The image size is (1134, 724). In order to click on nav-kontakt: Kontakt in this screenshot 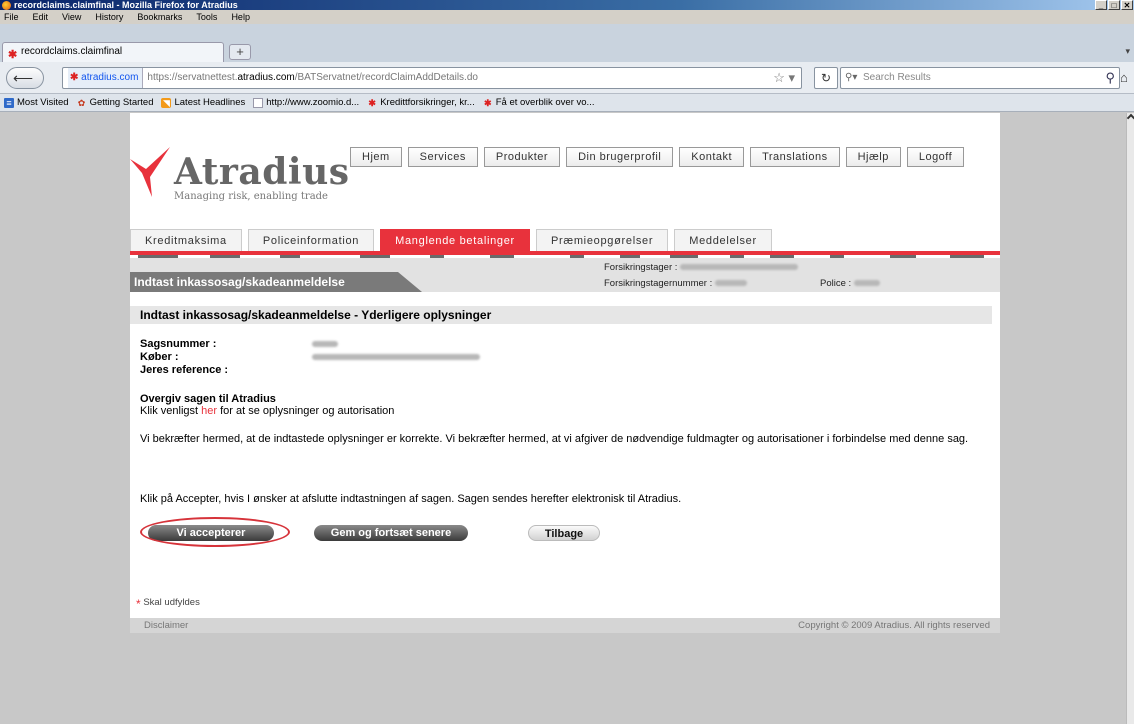, I will do `click(712, 157)`.